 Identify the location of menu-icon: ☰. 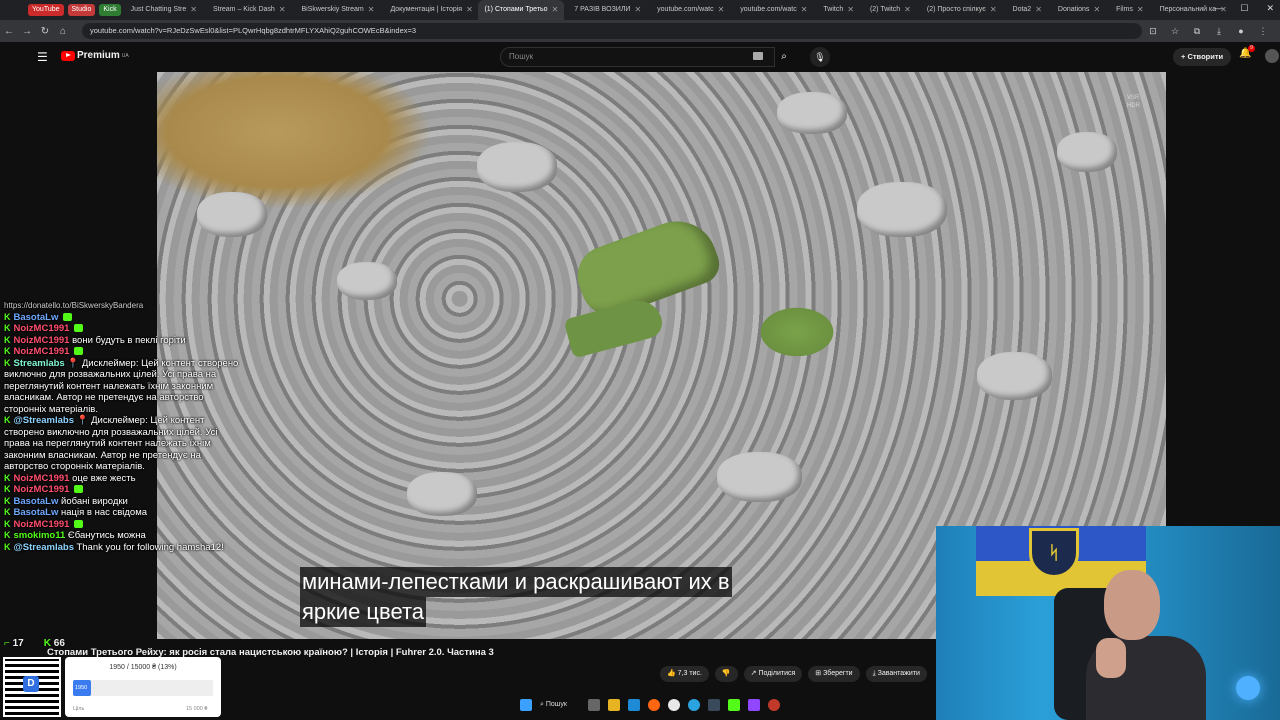
(42, 57).